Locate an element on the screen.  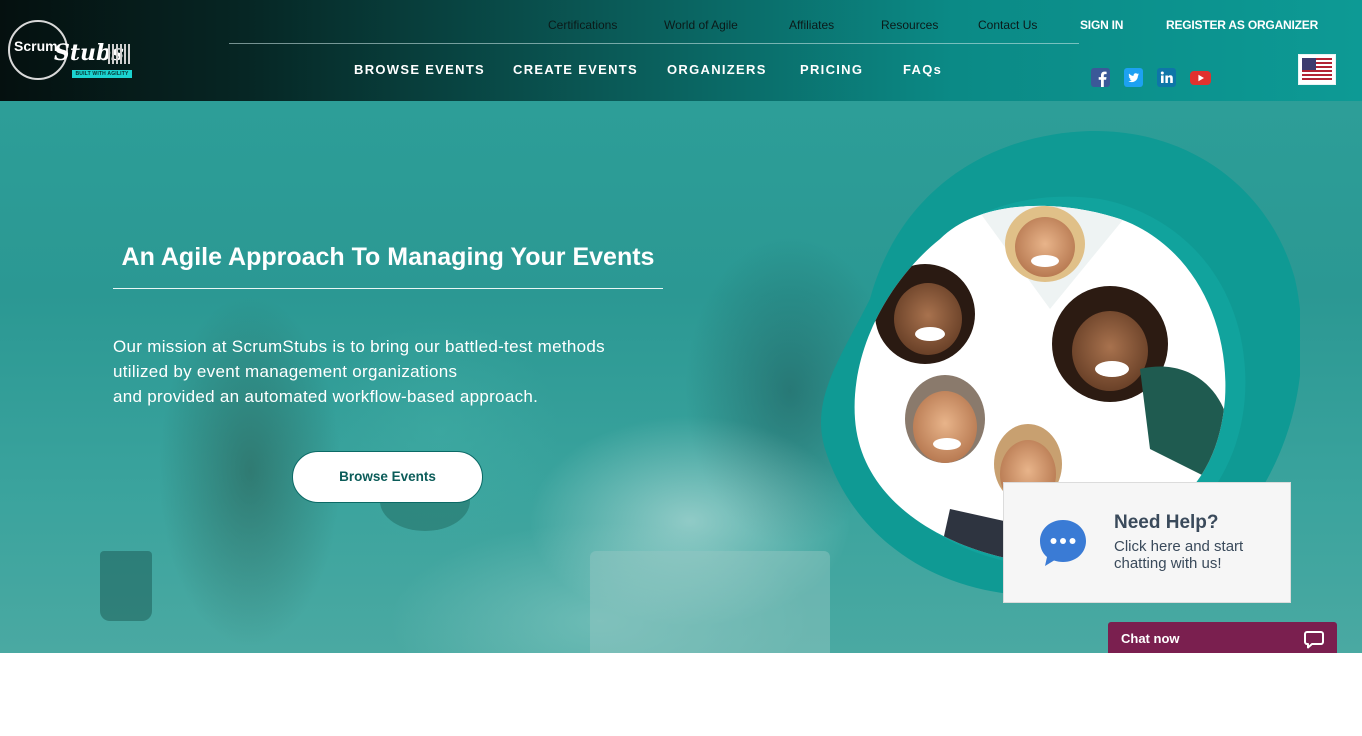
flag-canton is located at coordinates (1309, 64).